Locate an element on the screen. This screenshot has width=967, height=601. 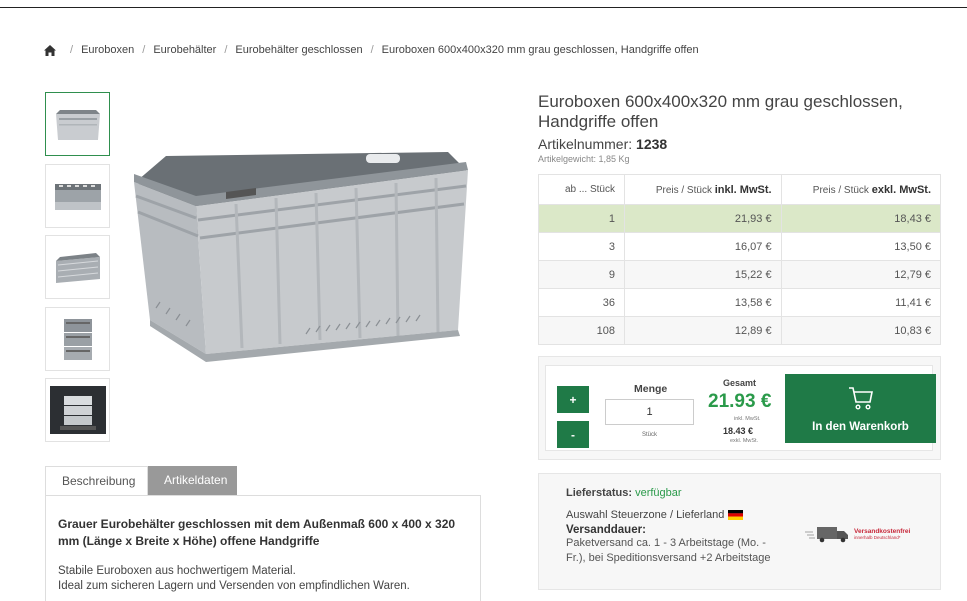
total-excl-label: exkl. MwSt. is located at coordinates (744, 441).